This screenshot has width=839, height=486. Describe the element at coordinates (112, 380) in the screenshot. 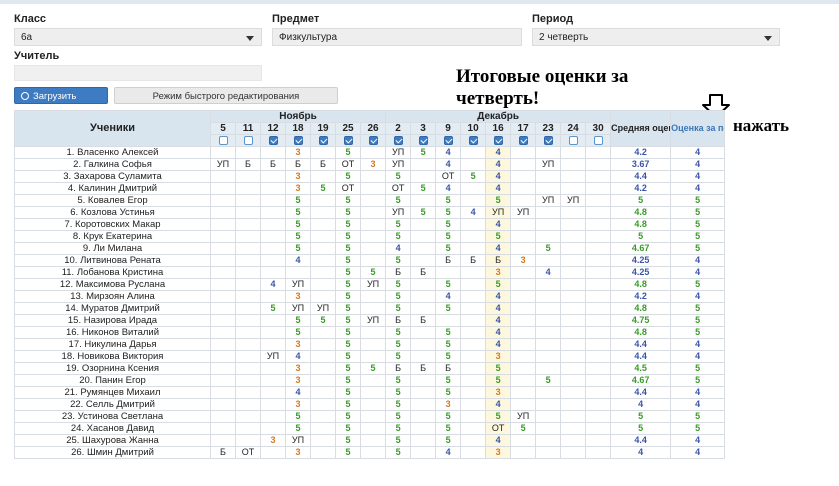

I see `student-name: 20. Панин Егор` at that location.